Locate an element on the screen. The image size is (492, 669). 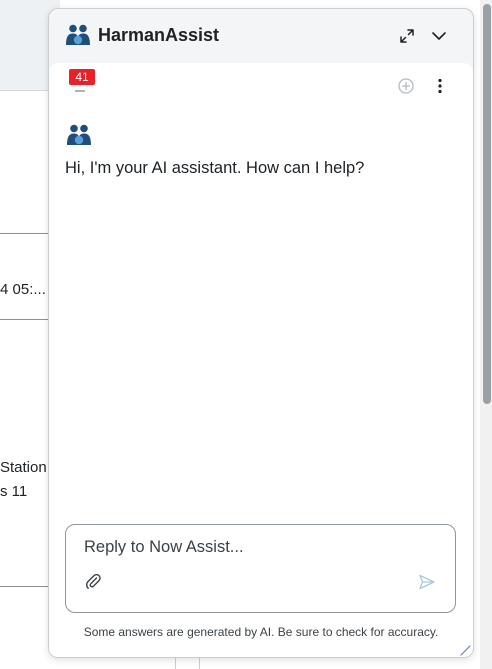
expand-button is located at coordinates (407, 36).